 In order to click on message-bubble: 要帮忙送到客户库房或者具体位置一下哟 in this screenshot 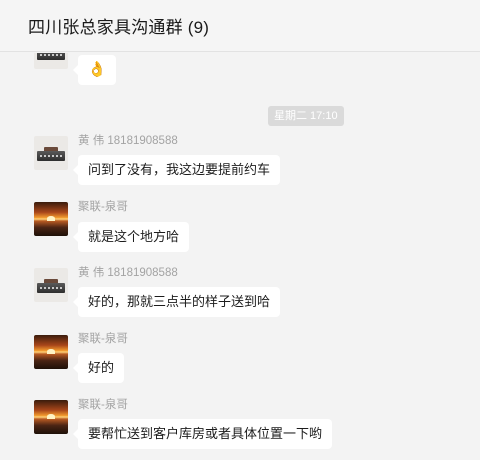, I will do `click(202, 434)`.